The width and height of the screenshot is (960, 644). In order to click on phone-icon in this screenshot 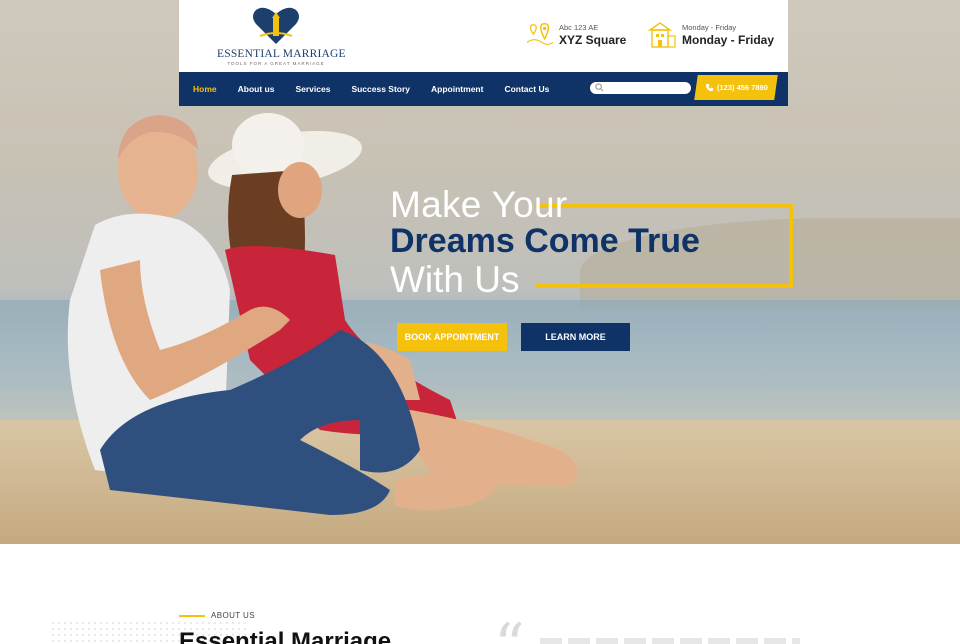, I will do `click(709, 87)`.